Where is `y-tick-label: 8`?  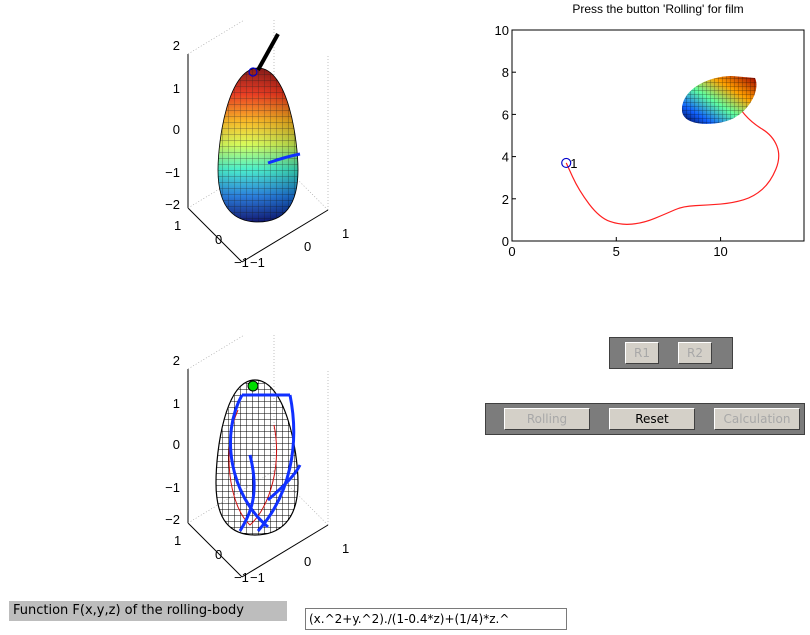 y-tick-label: 8 is located at coordinates (505, 72).